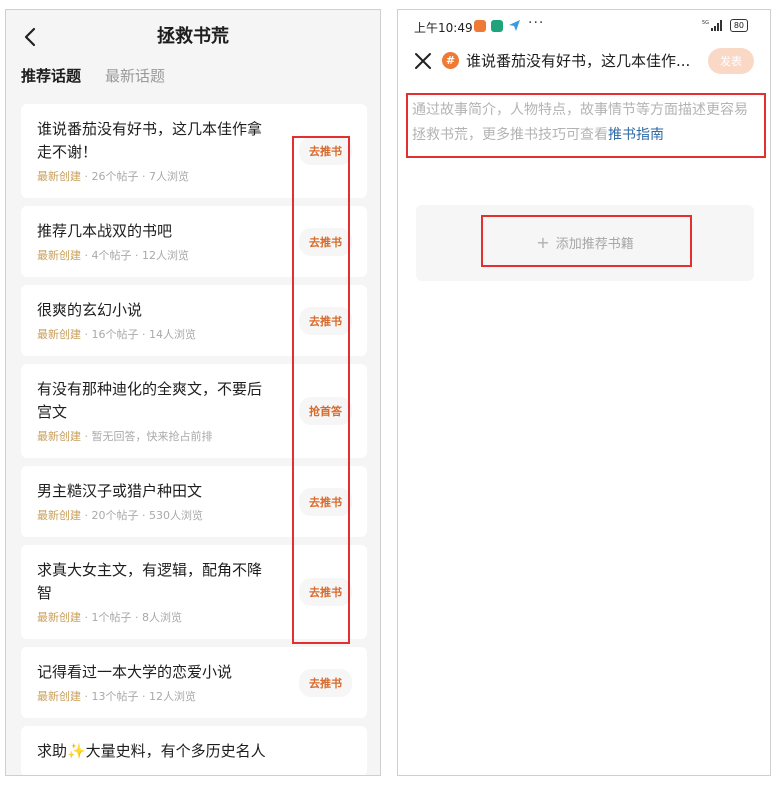 Image resolution: width=780 pixels, height=787 pixels. What do you see at coordinates (150, 140) in the screenshot?
I see `topic-title: 谁说番茄没有好书，这几本佳作拿走不谢！` at bounding box center [150, 140].